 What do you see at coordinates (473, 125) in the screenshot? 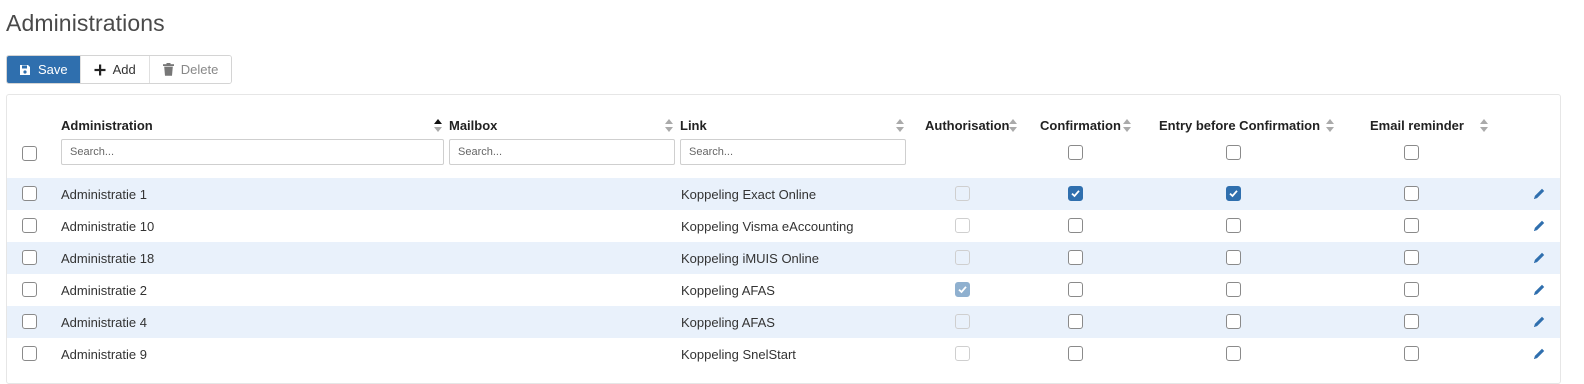
I see `column-header-mailbox: Mailbox` at bounding box center [473, 125].